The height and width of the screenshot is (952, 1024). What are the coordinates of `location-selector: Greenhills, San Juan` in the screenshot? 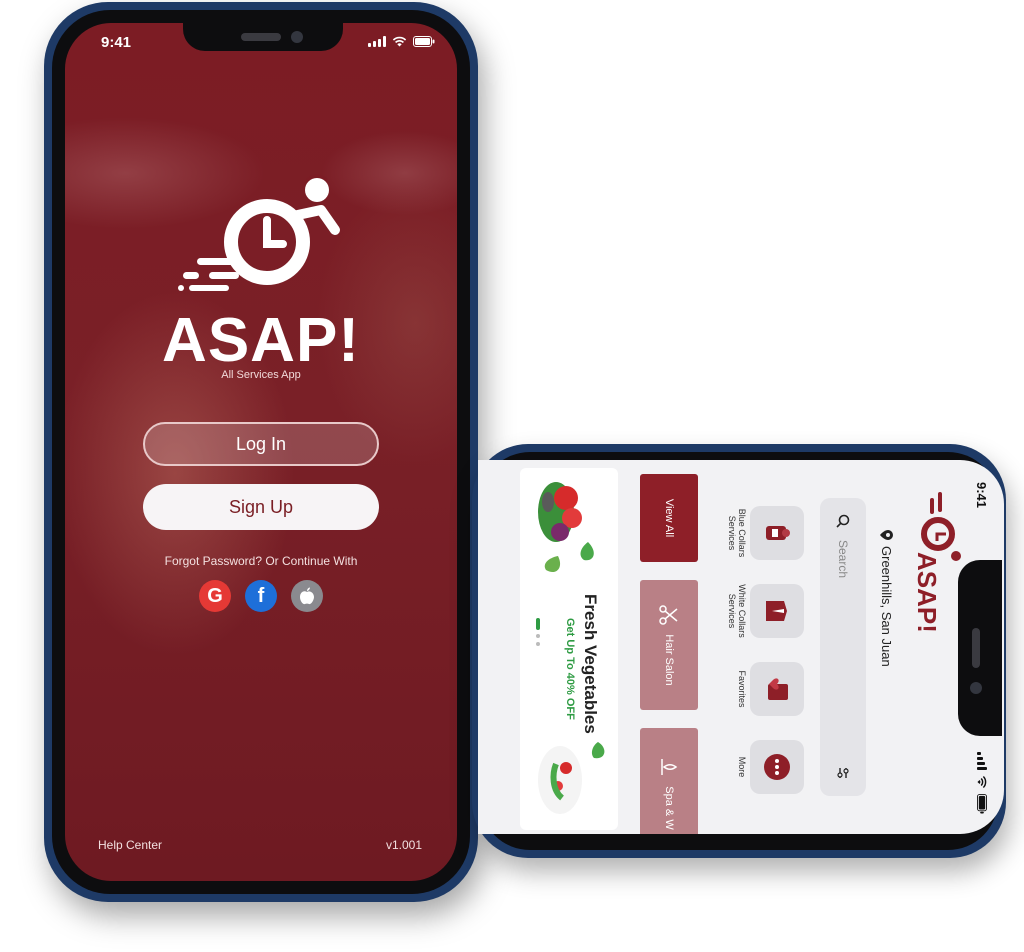 It's located at (886, 598).